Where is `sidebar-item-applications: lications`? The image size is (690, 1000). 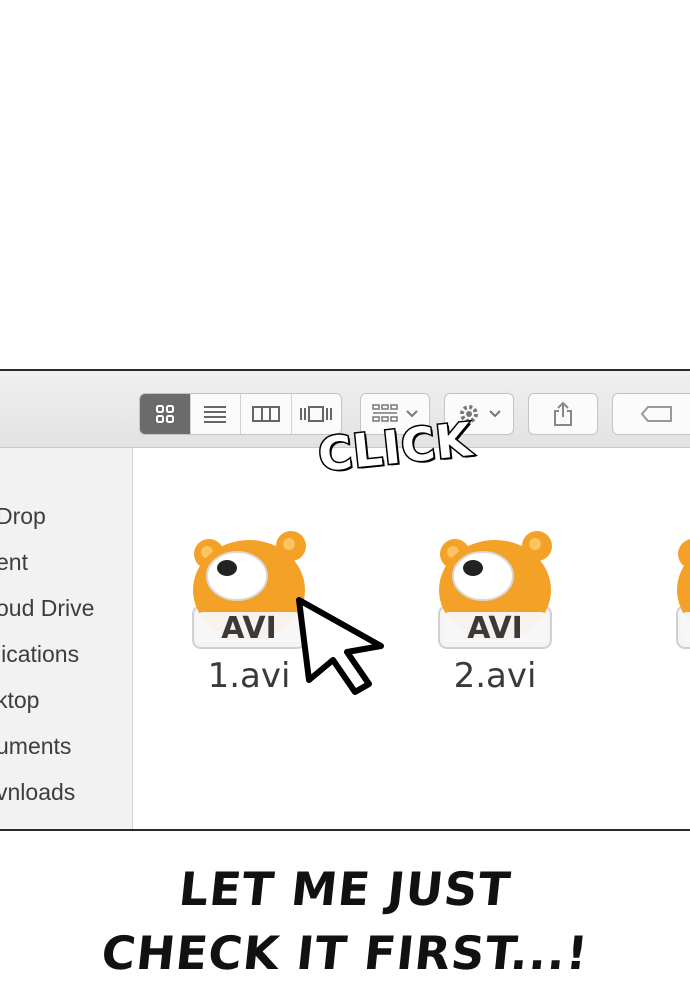
sidebar-item-applications: lications is located at coordinates (39, 654).